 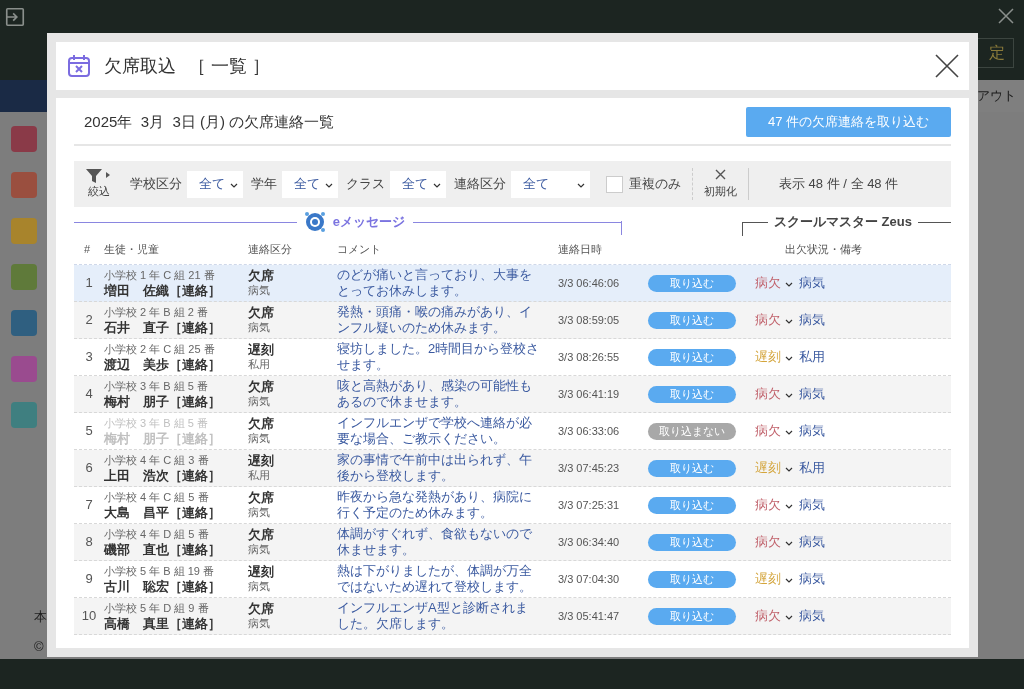 I want to click on result-count: 表示 48 件 / 全 48 件, so click(x=839, y=184).